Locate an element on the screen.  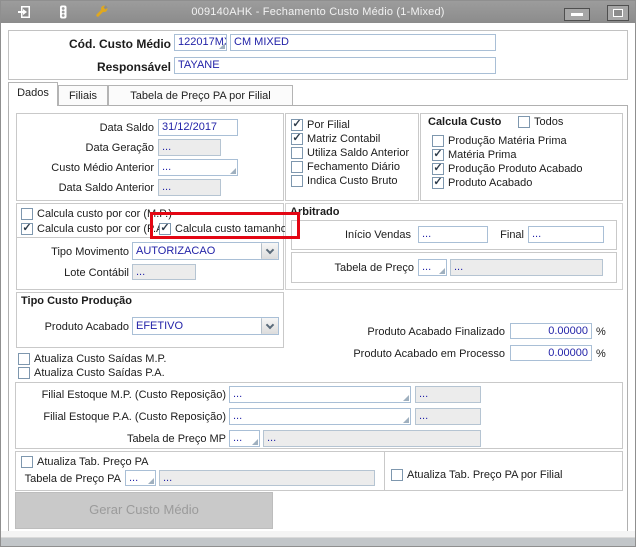
tab-tabela-preco-pa: Tabela de Preço PA por Filial is located at coordinates (200, 95).